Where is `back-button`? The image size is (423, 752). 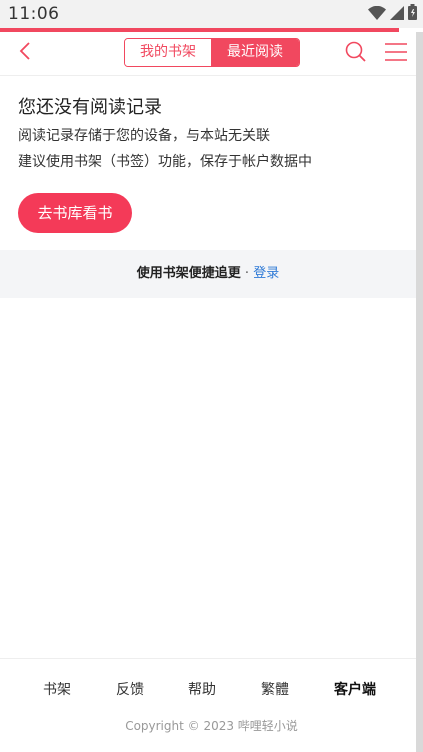
back-button is located at coordinates (25, 53).